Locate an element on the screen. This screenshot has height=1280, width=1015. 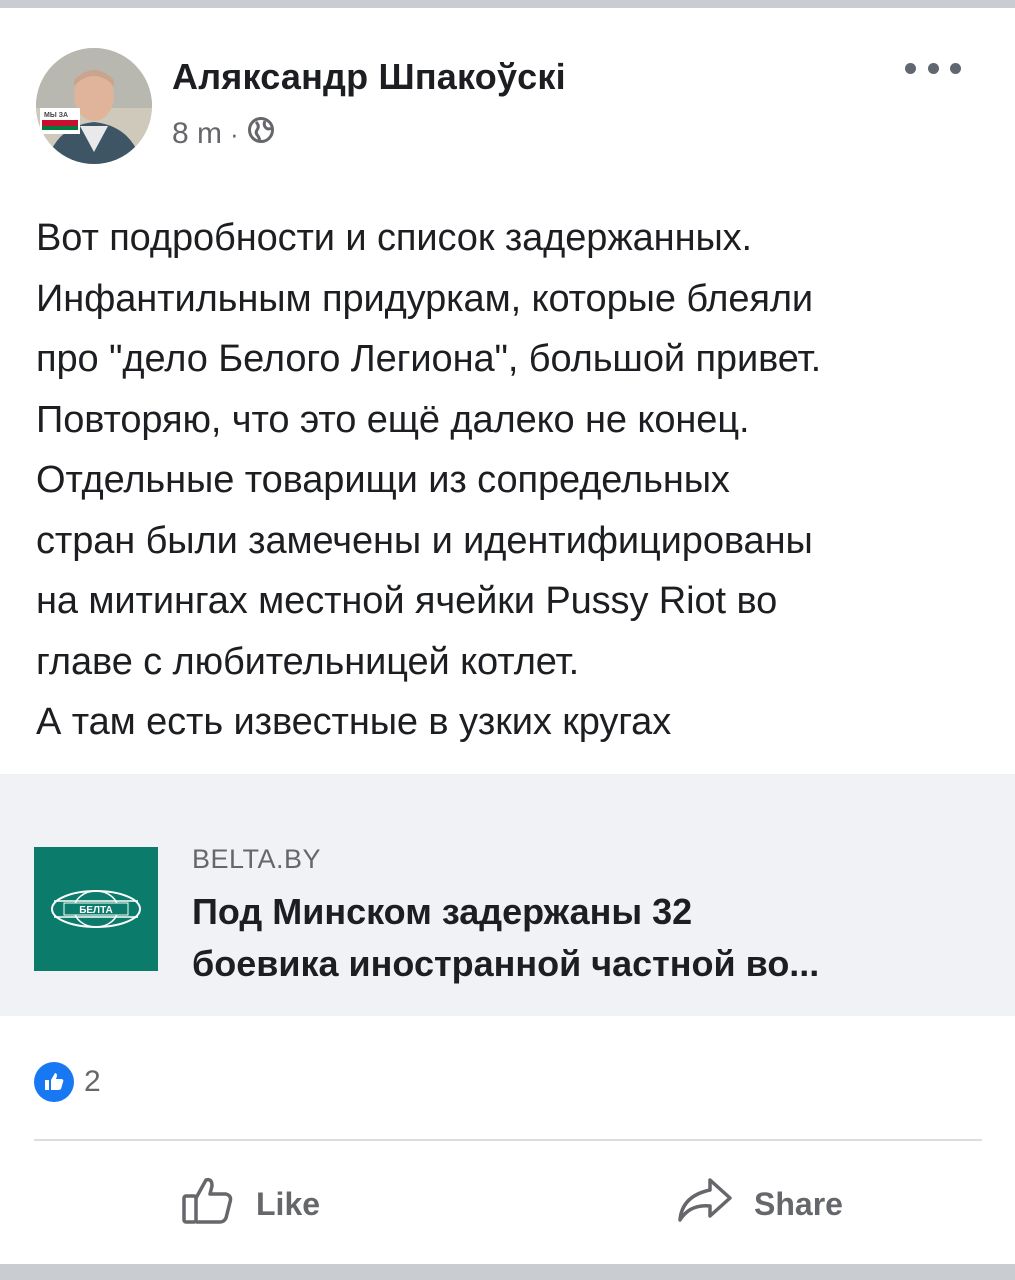
post-text-line: А там есть известные в узких кругах is located at coordinates (354, 722).